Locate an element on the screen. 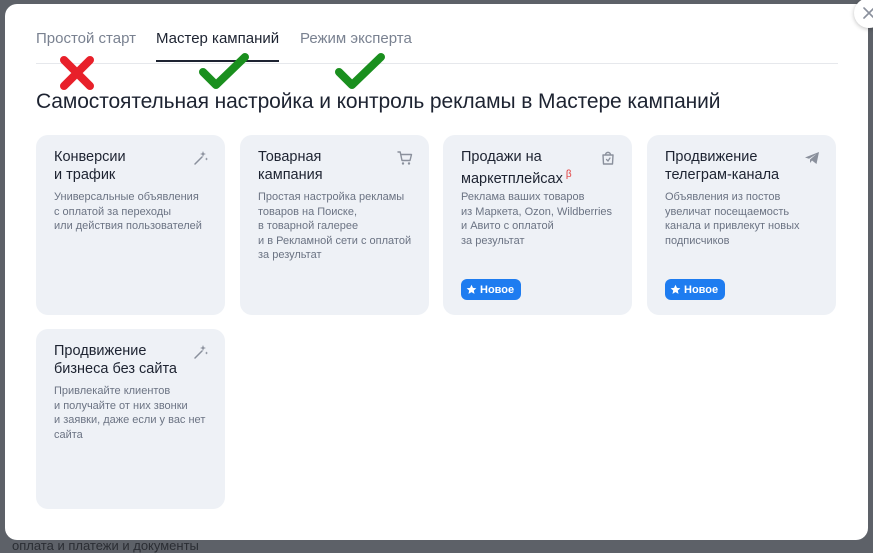 This screenshot has height=553, width=873. card-title: Продажи на маркетплейсах β is located at coordinates (516, 168).